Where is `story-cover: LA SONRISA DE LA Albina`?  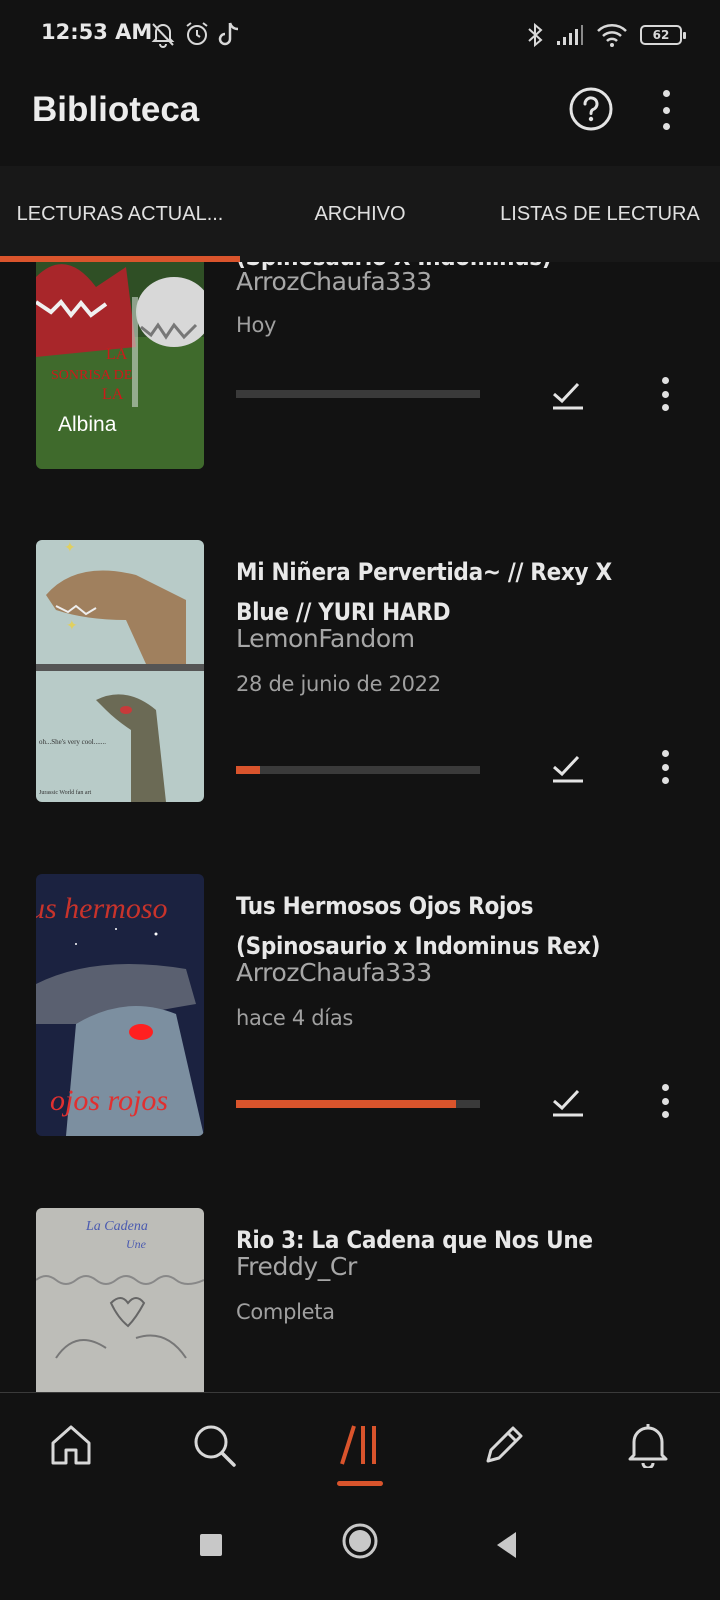
story-cover: LA SONRISA DE LA Albina is located at coordinates (120, 365).